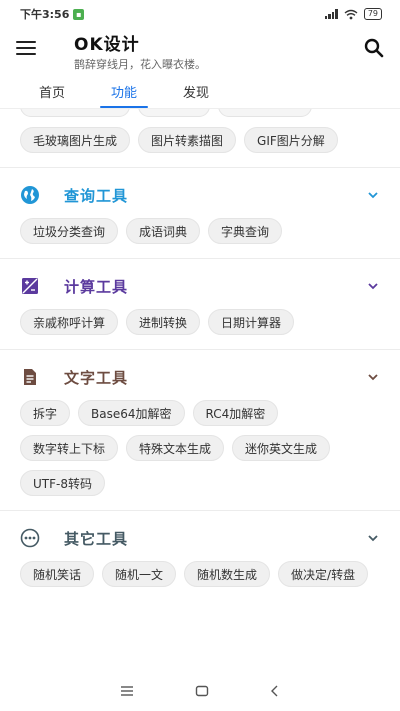 This screenshot has width=400, height=711. I want to click on status-time: 下午3:56, so click(45, 14).